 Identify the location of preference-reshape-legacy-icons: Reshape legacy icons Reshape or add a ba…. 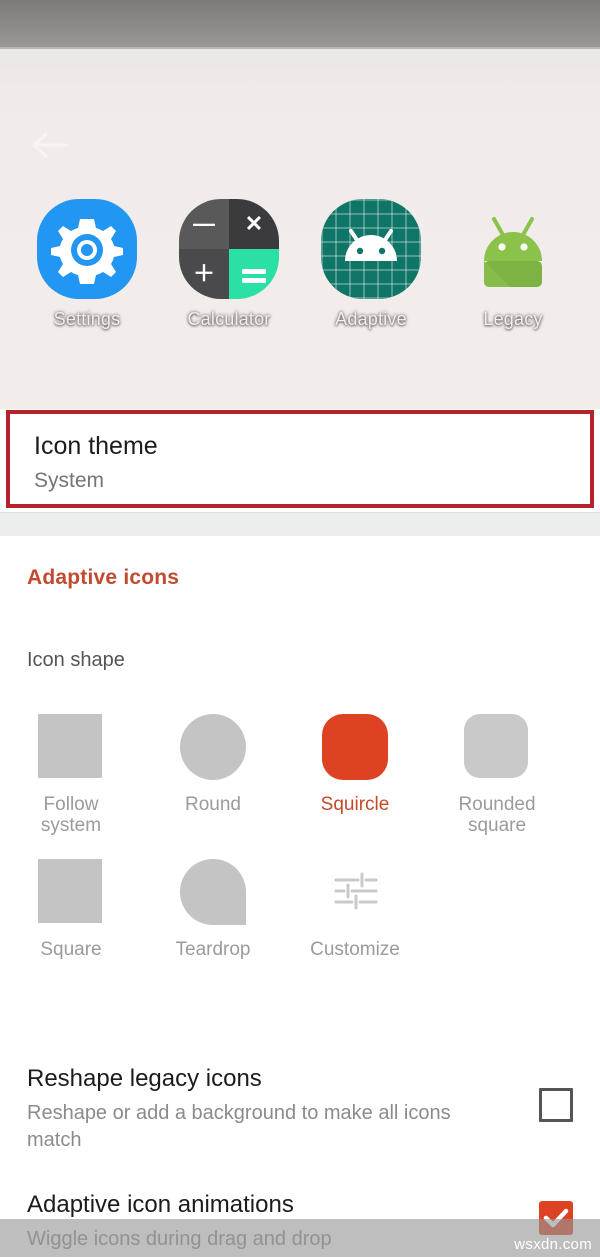
(300, 1103).